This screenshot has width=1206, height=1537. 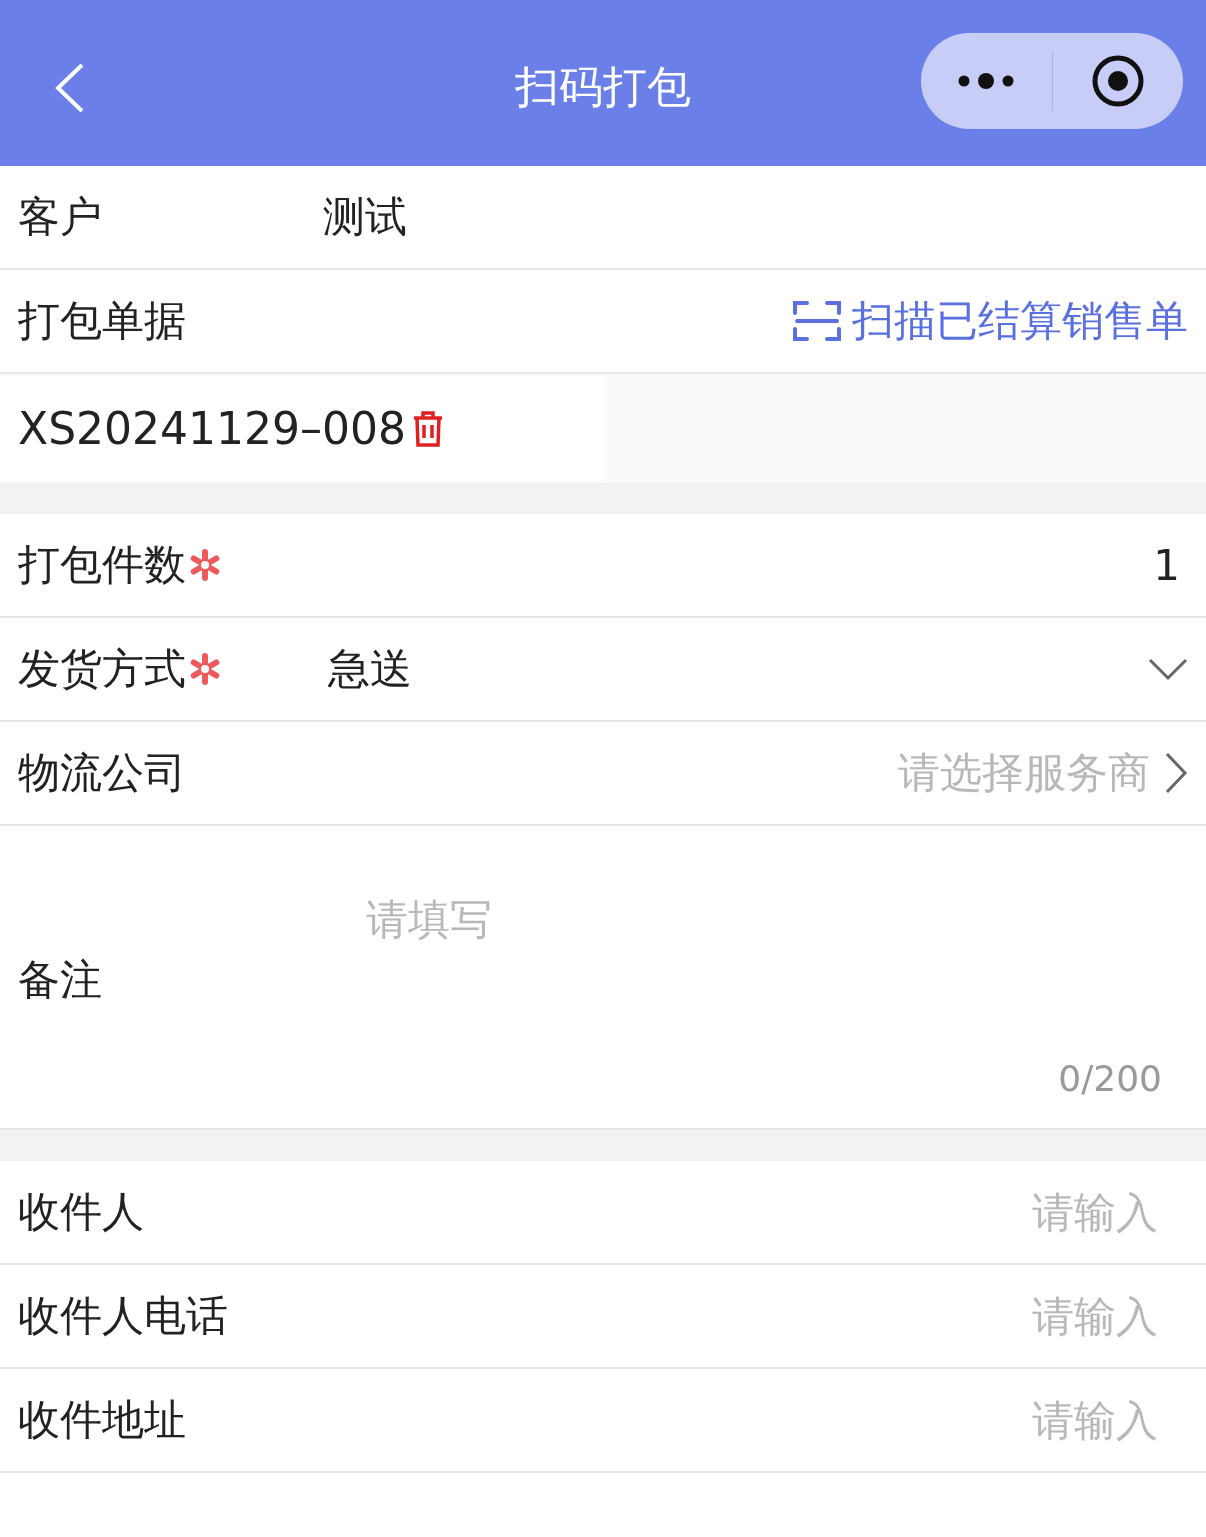 I want to click on field-label: 收件人, so click(x=81, y=1212).